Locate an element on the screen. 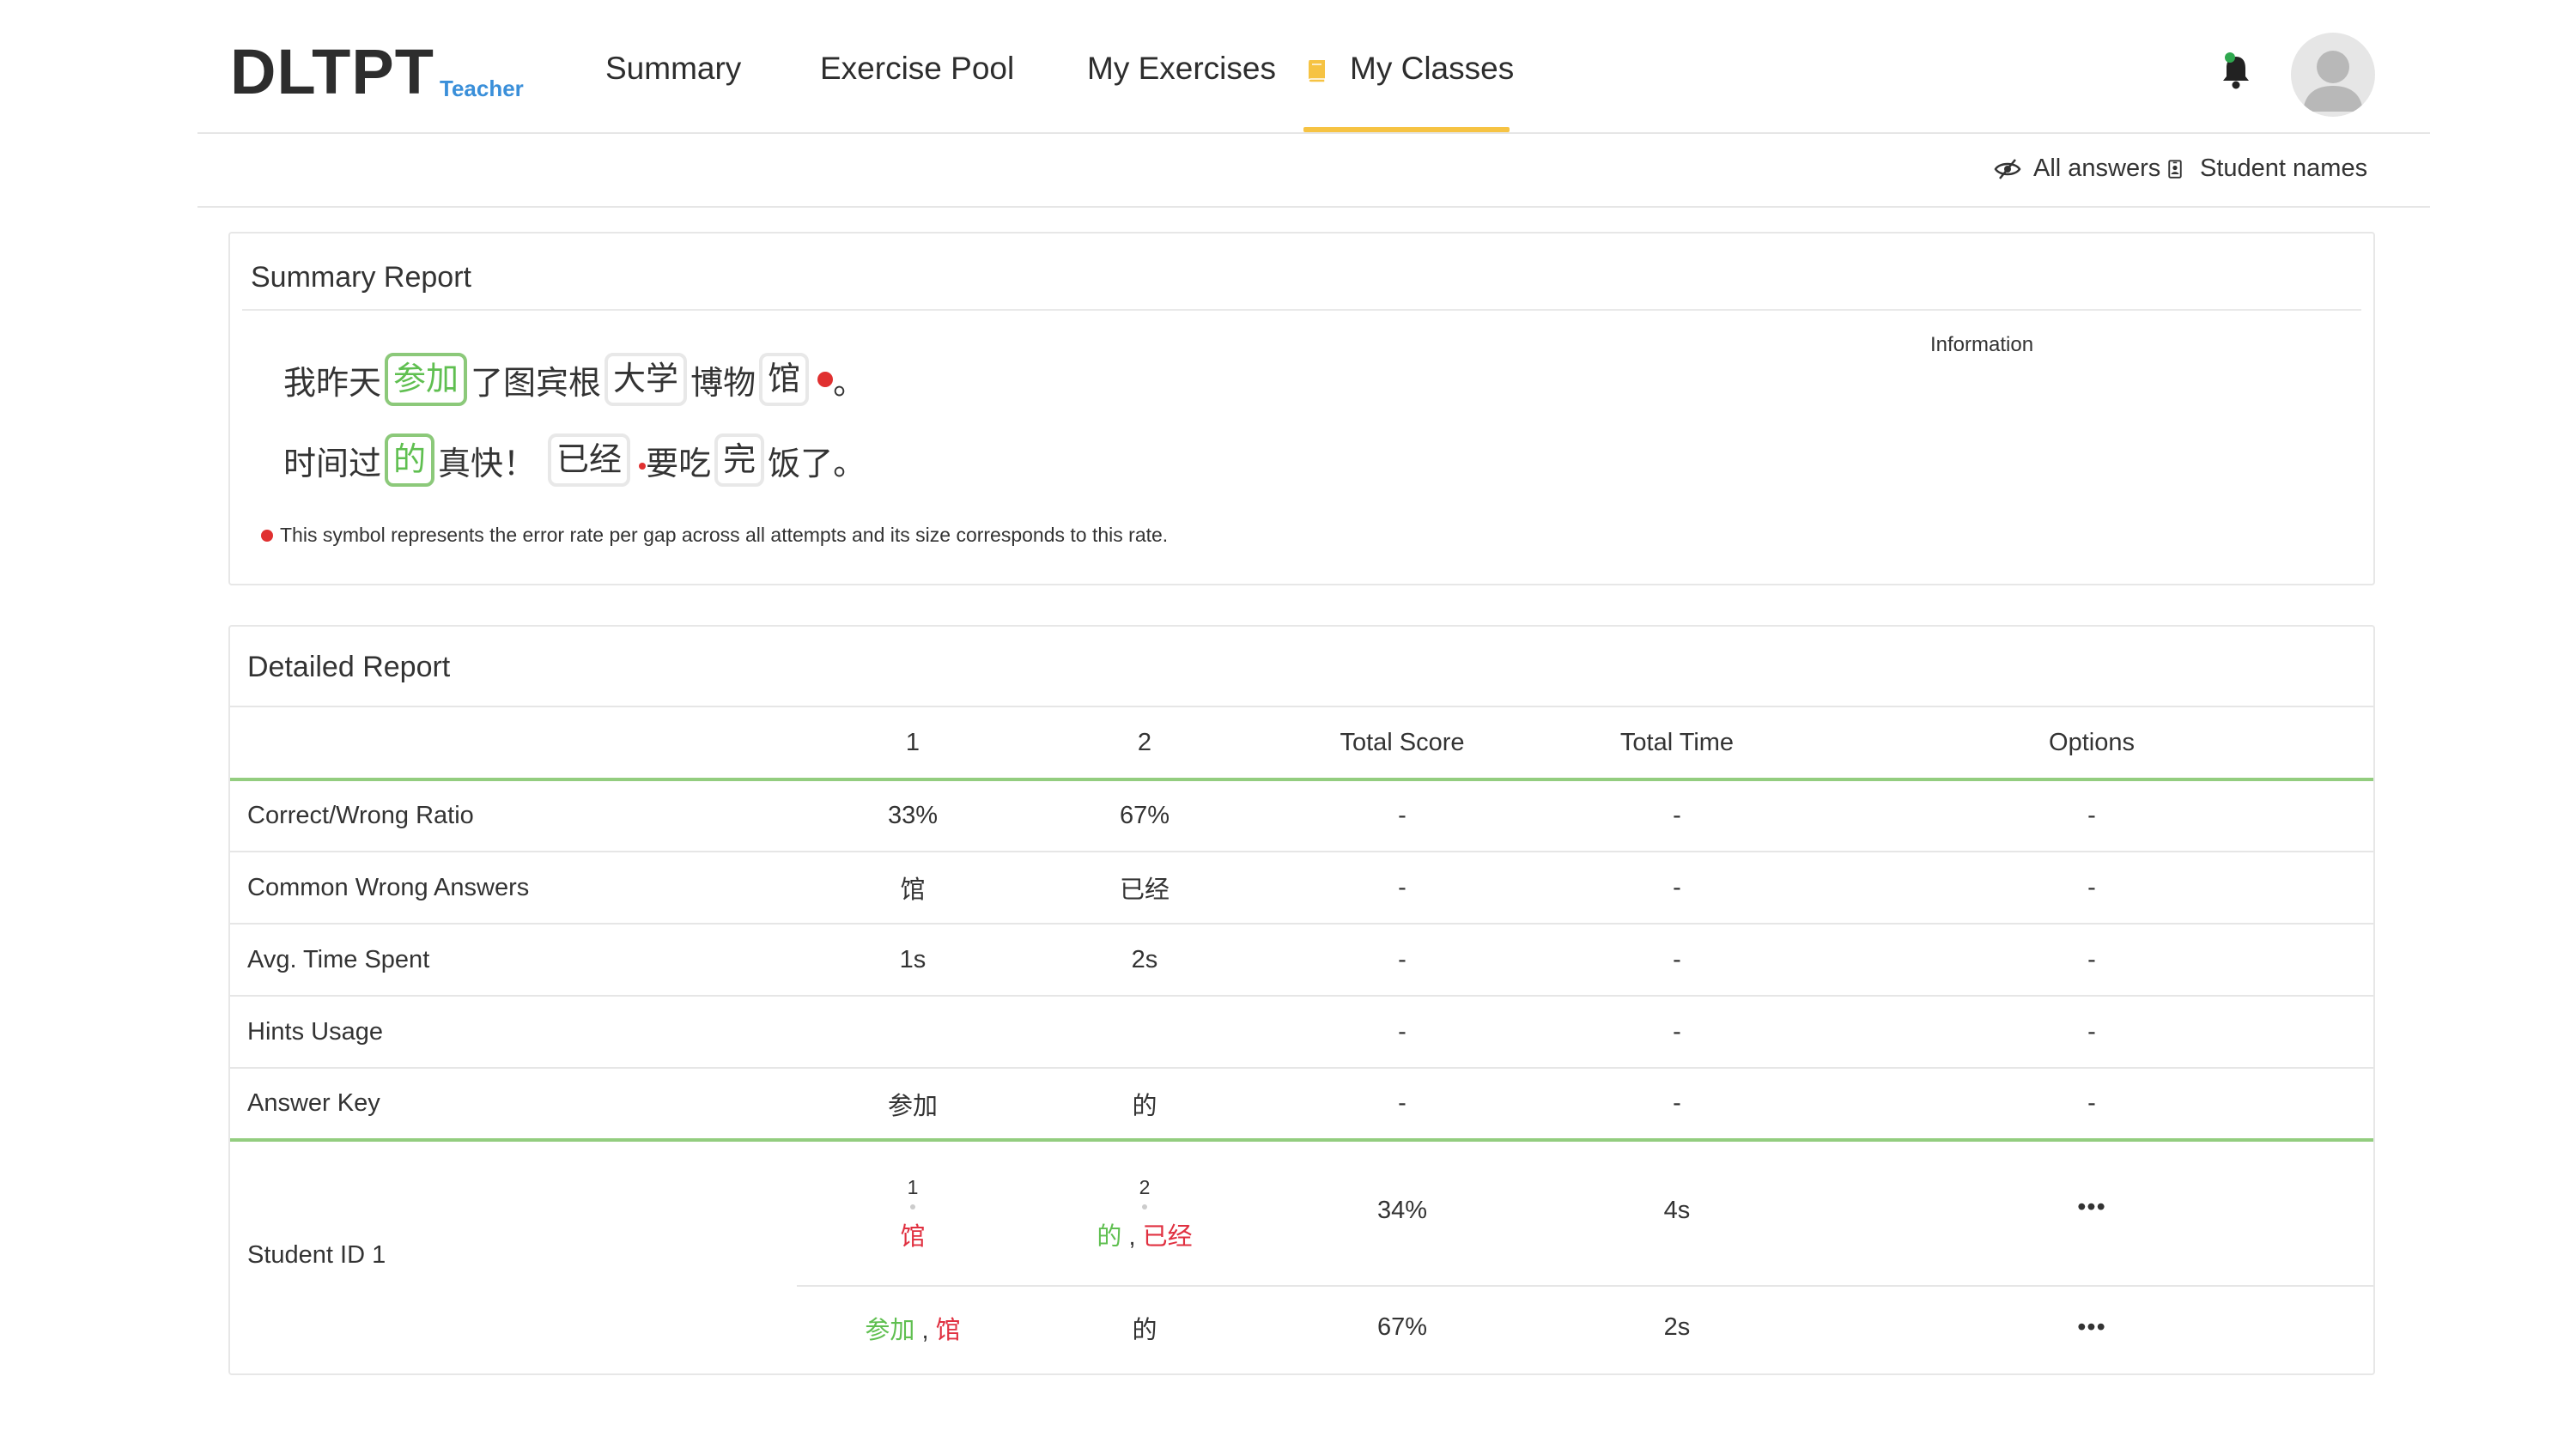 The image size is (2576, 1449). answer-list: 的 , 已经 is located at coordinates (1145, 1234).